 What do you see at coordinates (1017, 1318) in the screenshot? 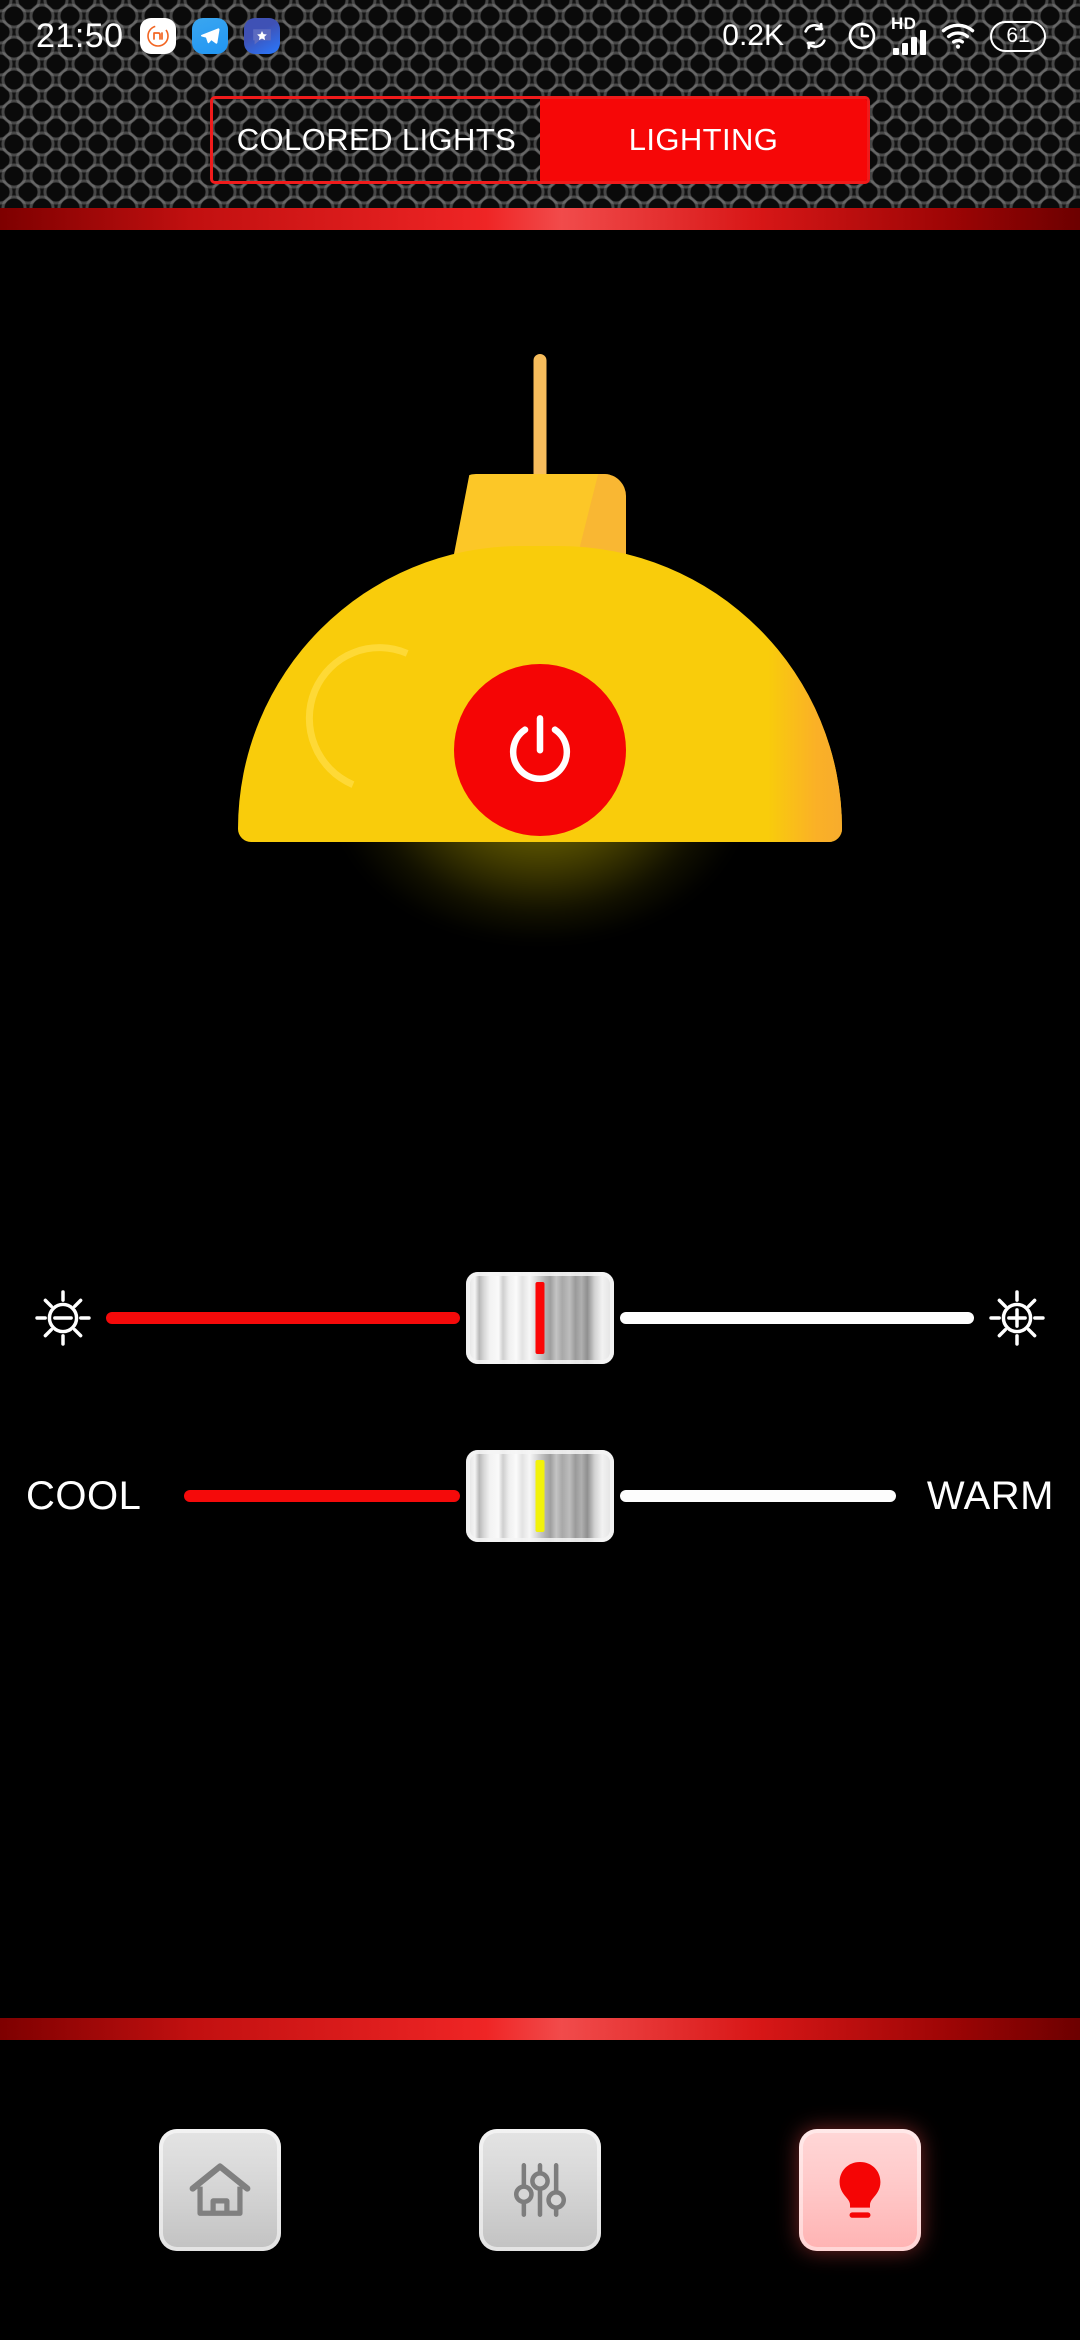
I see `brightness-high-icon` at bounding box center [1017, 1318].